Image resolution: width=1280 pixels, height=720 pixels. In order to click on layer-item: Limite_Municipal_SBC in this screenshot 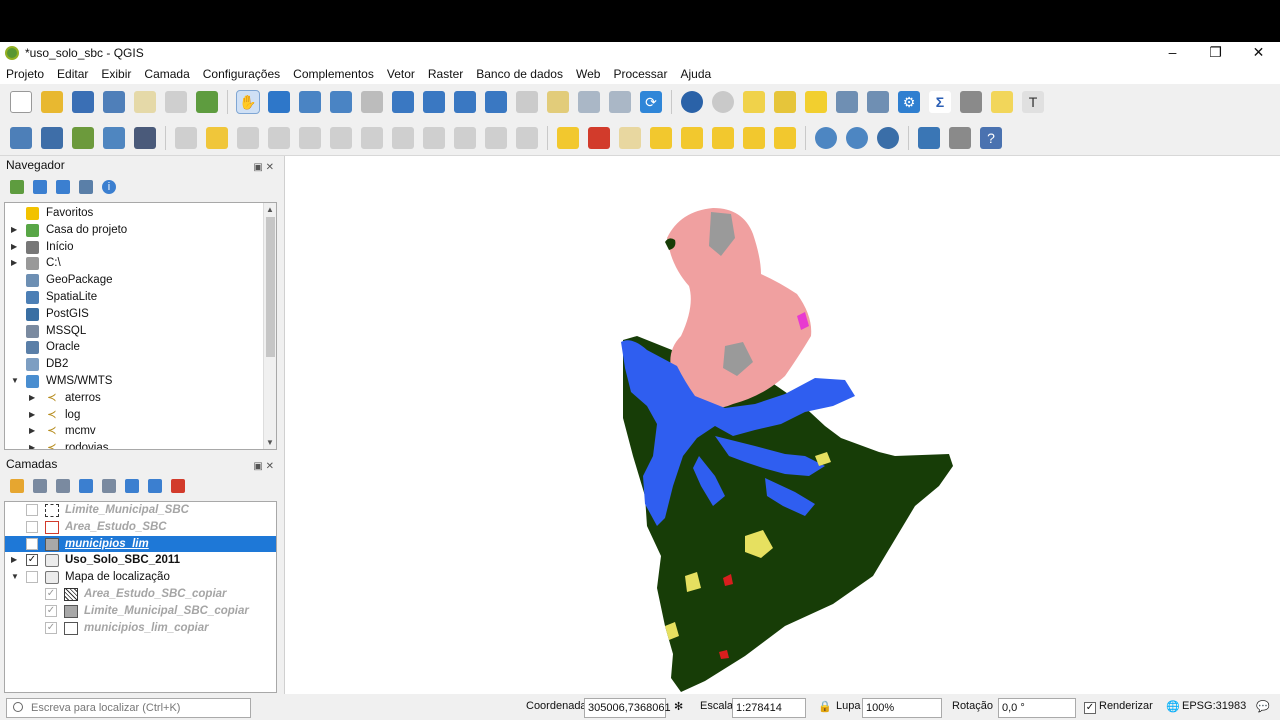, I will do `click(140, 510)`.